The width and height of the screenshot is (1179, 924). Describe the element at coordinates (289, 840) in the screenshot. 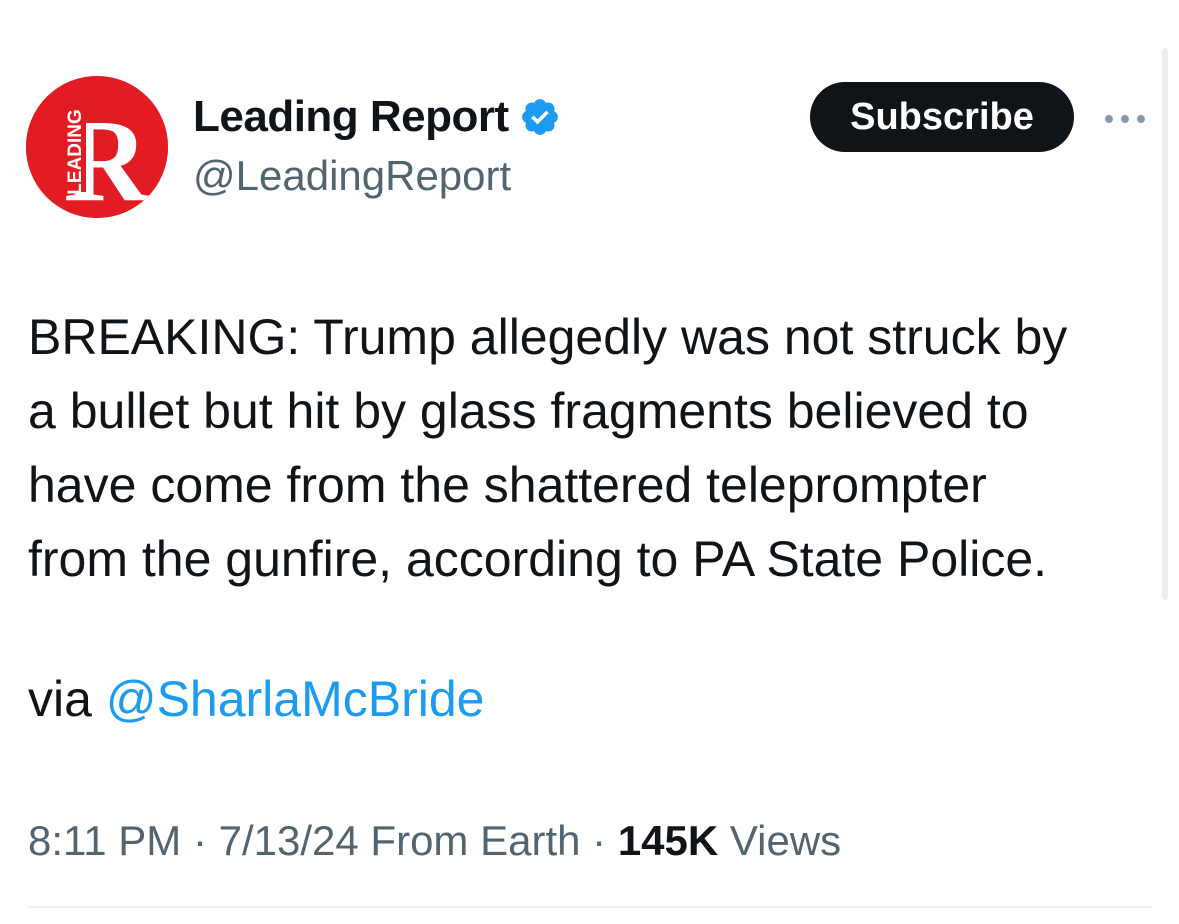

I see `tweet-date: 7/13/24` at that location.